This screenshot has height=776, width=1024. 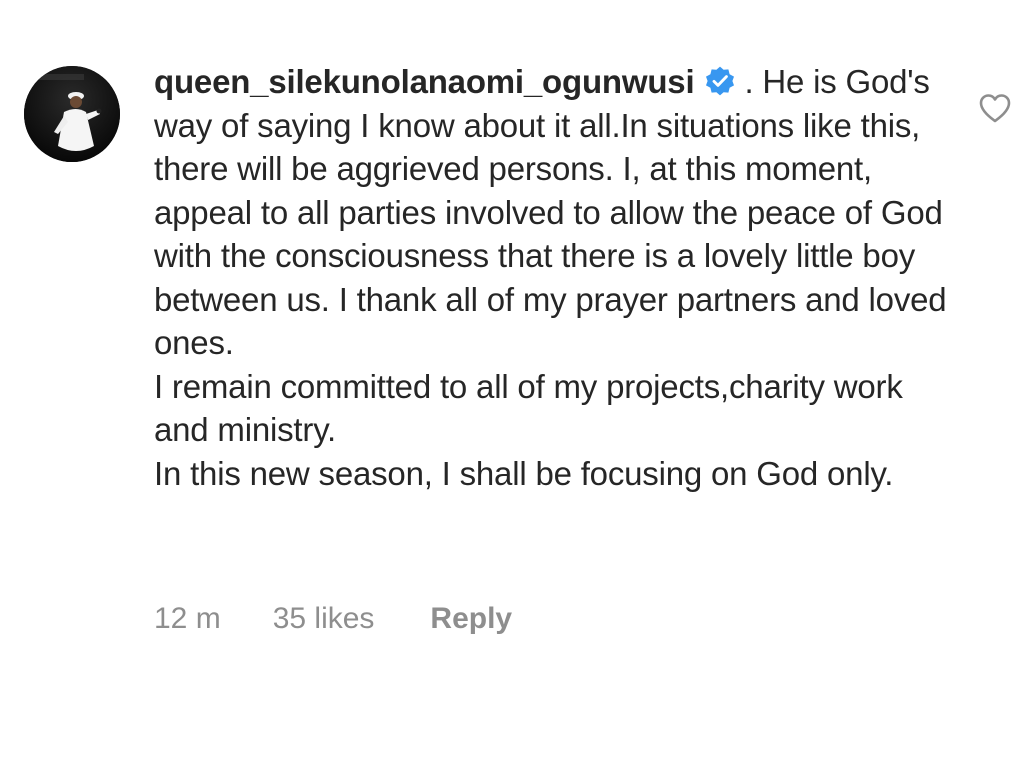 I want to click on likes-count-link: 35 likes, so click(x=324, y=619).